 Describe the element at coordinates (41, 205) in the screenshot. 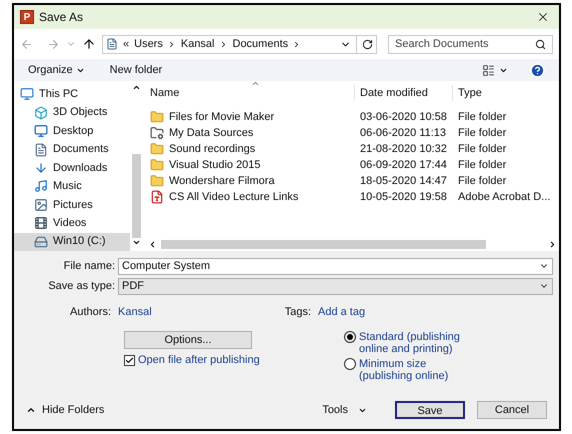

I see `picture-icon` at that location.